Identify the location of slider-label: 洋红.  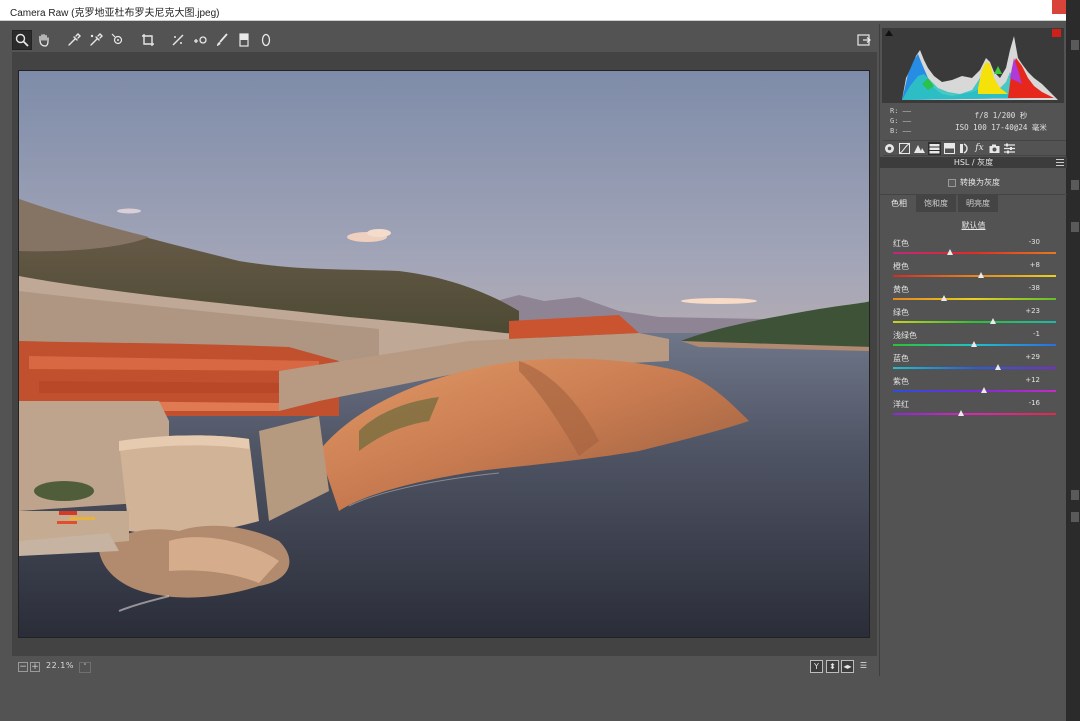
(901, 404).